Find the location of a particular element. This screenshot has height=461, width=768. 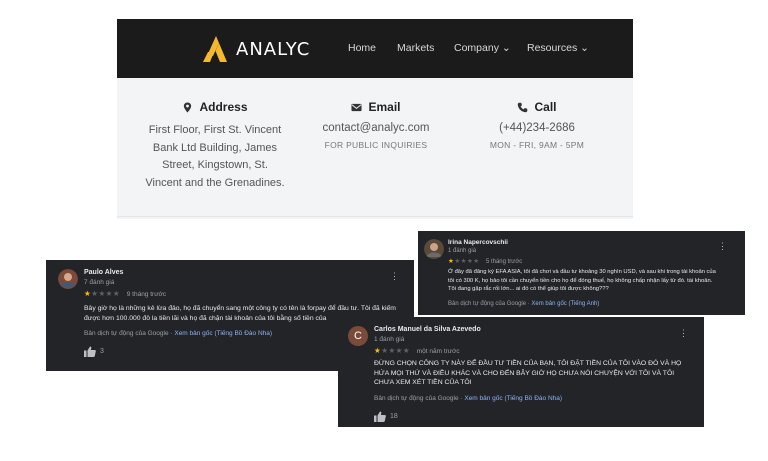

nav-resources-label: Resources is located at coordinates (552, 48).